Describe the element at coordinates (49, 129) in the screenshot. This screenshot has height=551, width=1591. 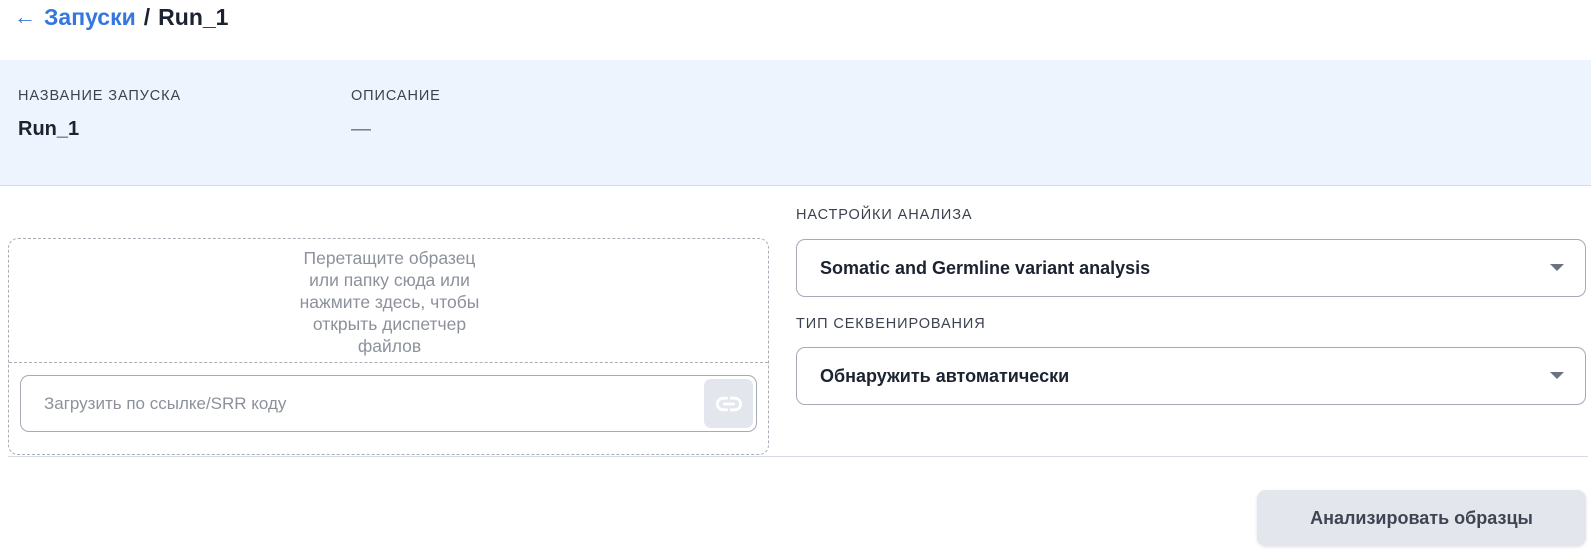
I see `run-name-value: Run_1` at that location.